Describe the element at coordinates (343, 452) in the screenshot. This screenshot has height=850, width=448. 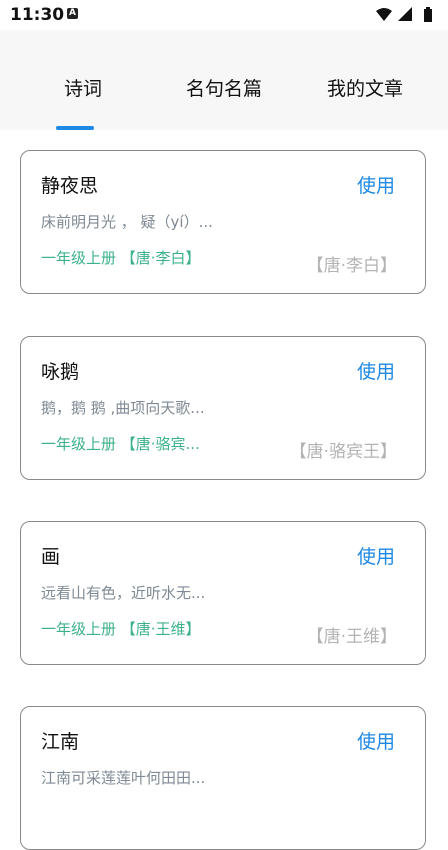
I see `author-label: 【唐·骆宾王】` at that location.